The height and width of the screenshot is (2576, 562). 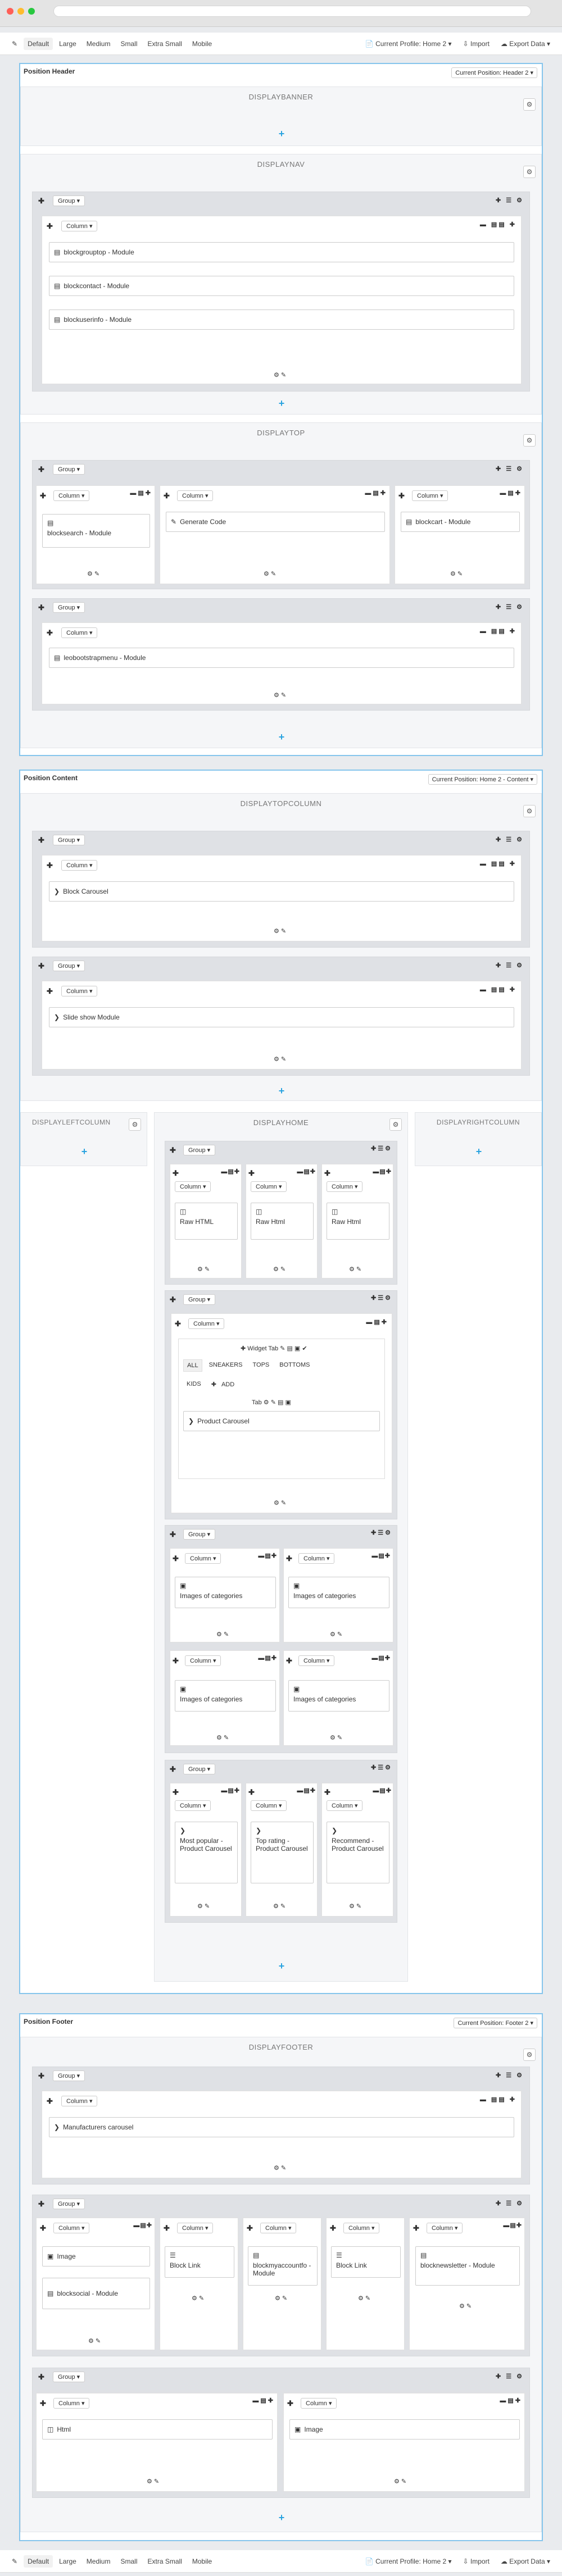 What do you see at coordinates (461, 522) in the screenshot?
I see `module-item: ▤ blockcart - Module` at bounding box center [461, 522].